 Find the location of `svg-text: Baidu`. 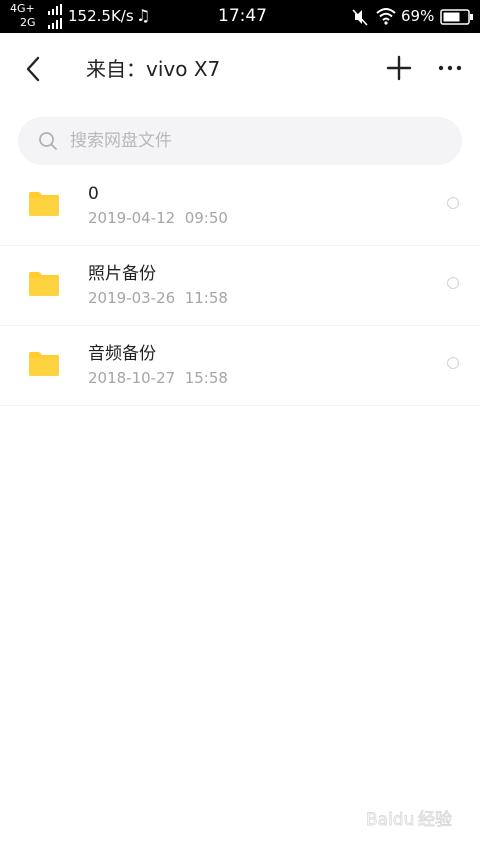

svg-text: Baidu is located at coordinates (390, 820).